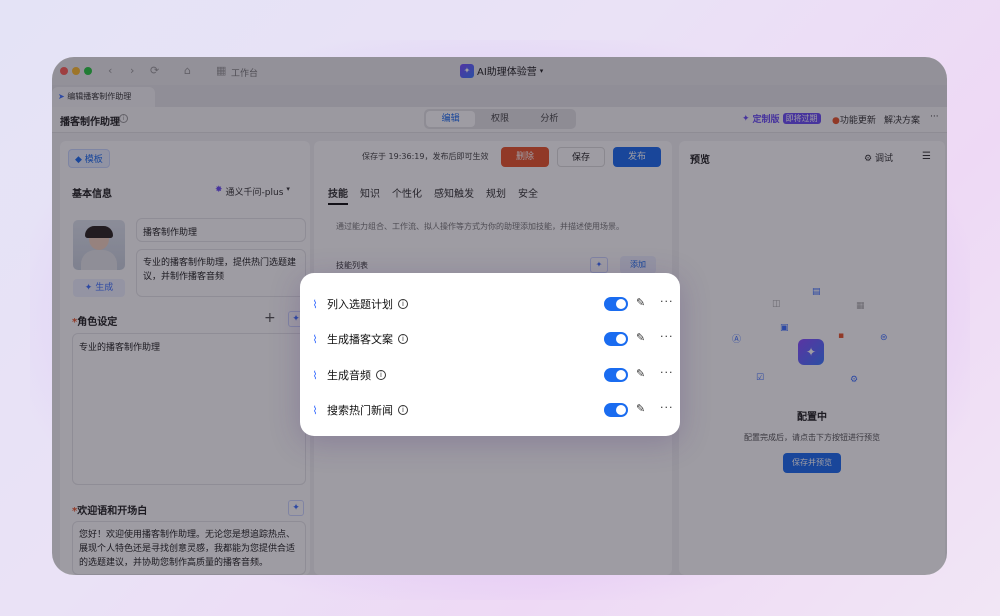 Image resolution: width=1000 pixels, height=616 pixels. Describe the element at coordinates (360, 304) in the screenshot. I see `skill-name: 列入选题计划` at that location.